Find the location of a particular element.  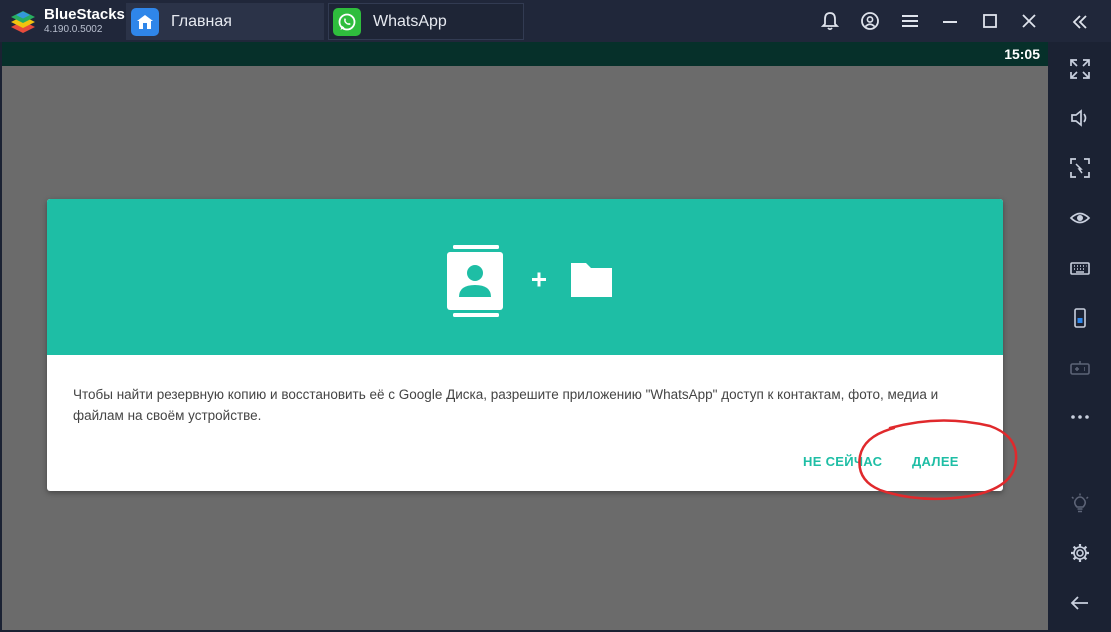

account-icon is located at coordinates (870, 21).